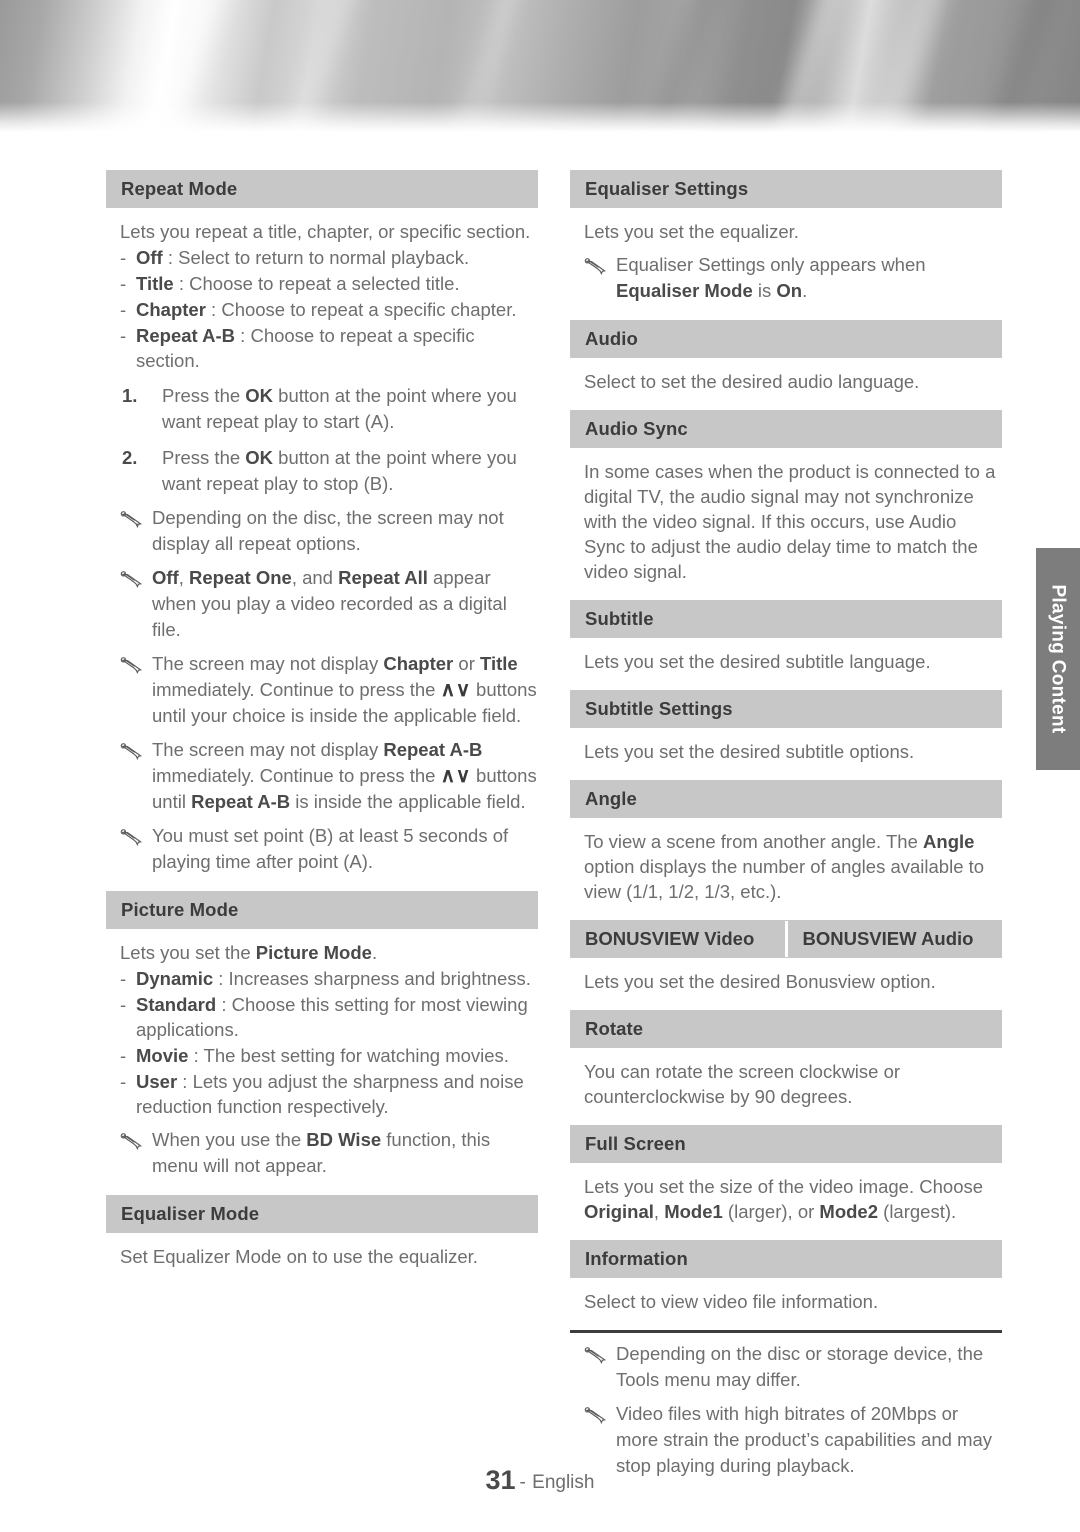 The image size is (1080, 1532). What do you see at coordinates (259, 457) in the screenshot?
I see `step-bold: OK` at bounding box center [259, 457].